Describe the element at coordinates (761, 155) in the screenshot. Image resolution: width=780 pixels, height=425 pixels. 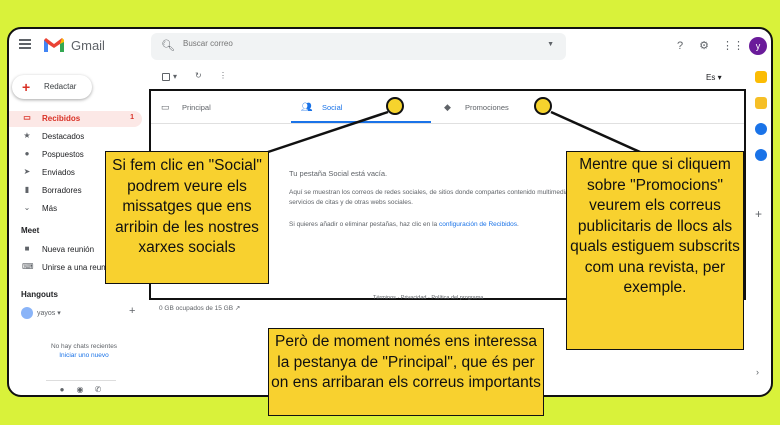
I see `contacts-icon` at that location.